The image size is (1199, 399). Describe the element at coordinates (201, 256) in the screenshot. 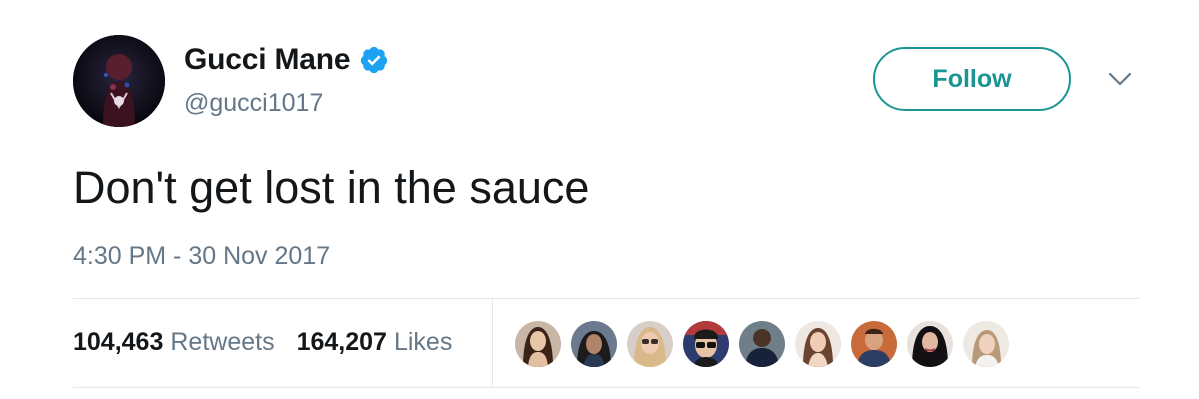

I see `tweet-timestamp: 4:30 PM - 30 Nov 2017` at that location.